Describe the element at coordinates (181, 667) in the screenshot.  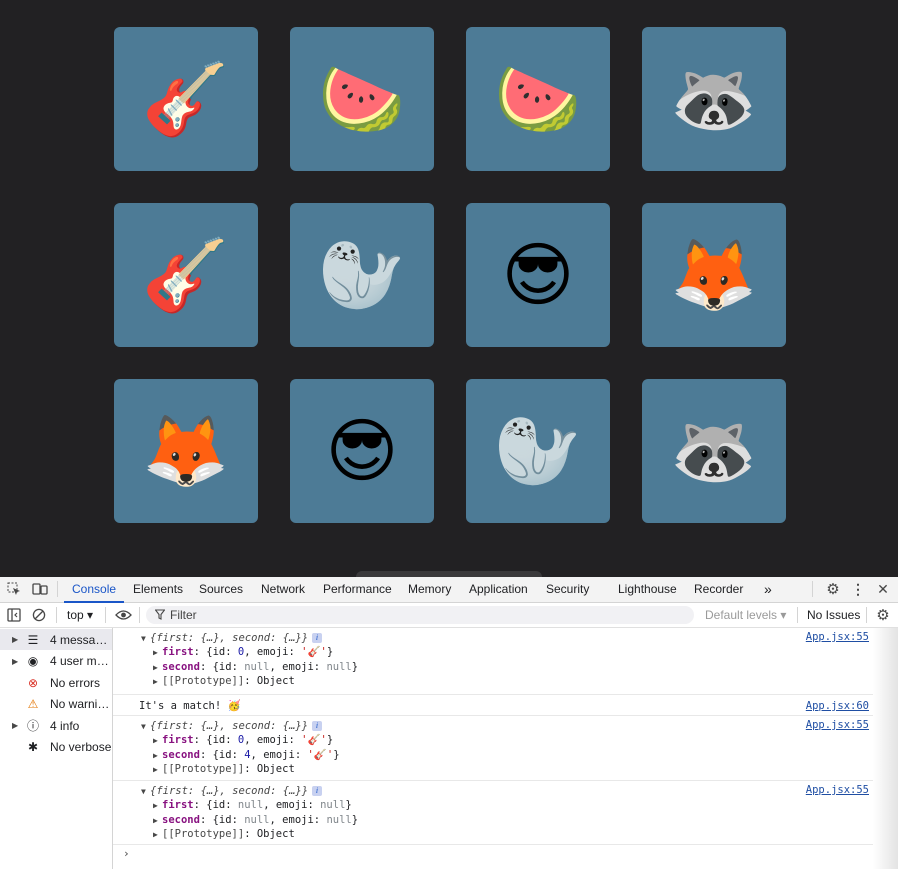
I see `property-key: second` at that location.